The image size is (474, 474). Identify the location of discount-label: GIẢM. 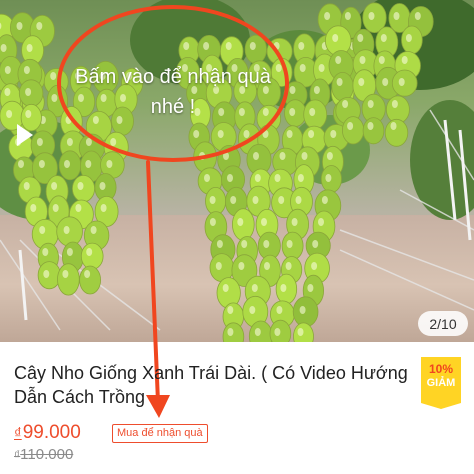
(441, 383).